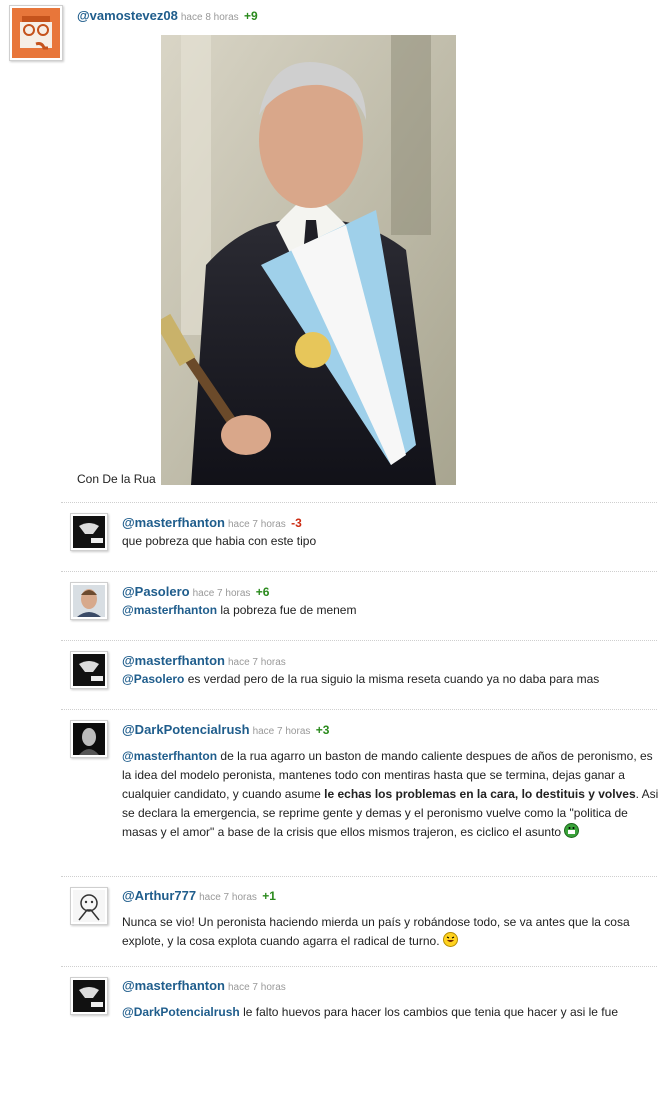  What do you see at coordinates (296, 523) in the screenshot?
I see `reply-score: -3` at bounding box center [296, 523].